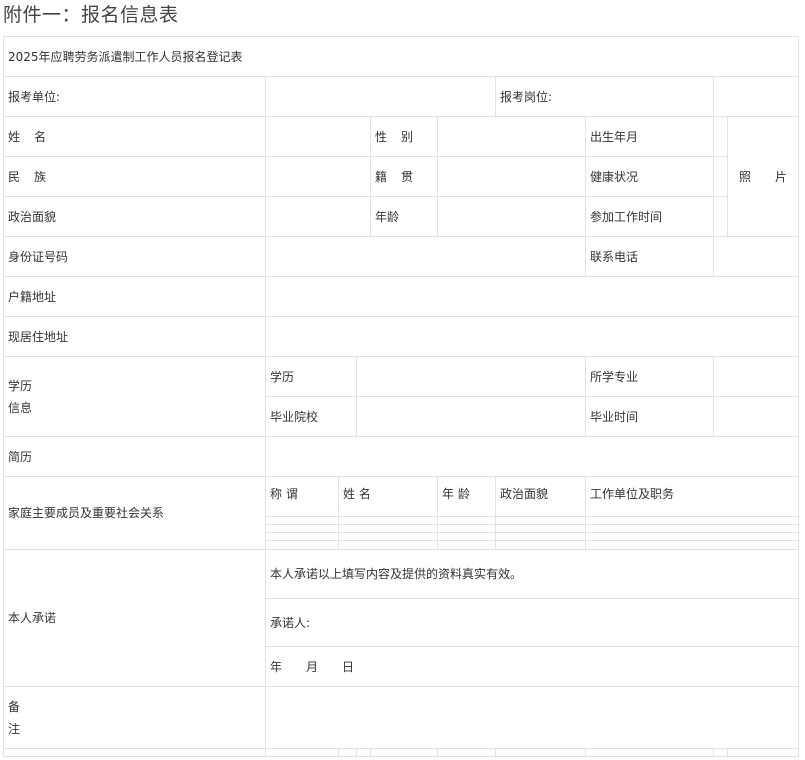 The height and width of the screenshot is (760, 805). What do you see at coordinates (540, 496) in the screenshot?
I see `family-header-political: 政治面貌` at bounding box center [540, 496].